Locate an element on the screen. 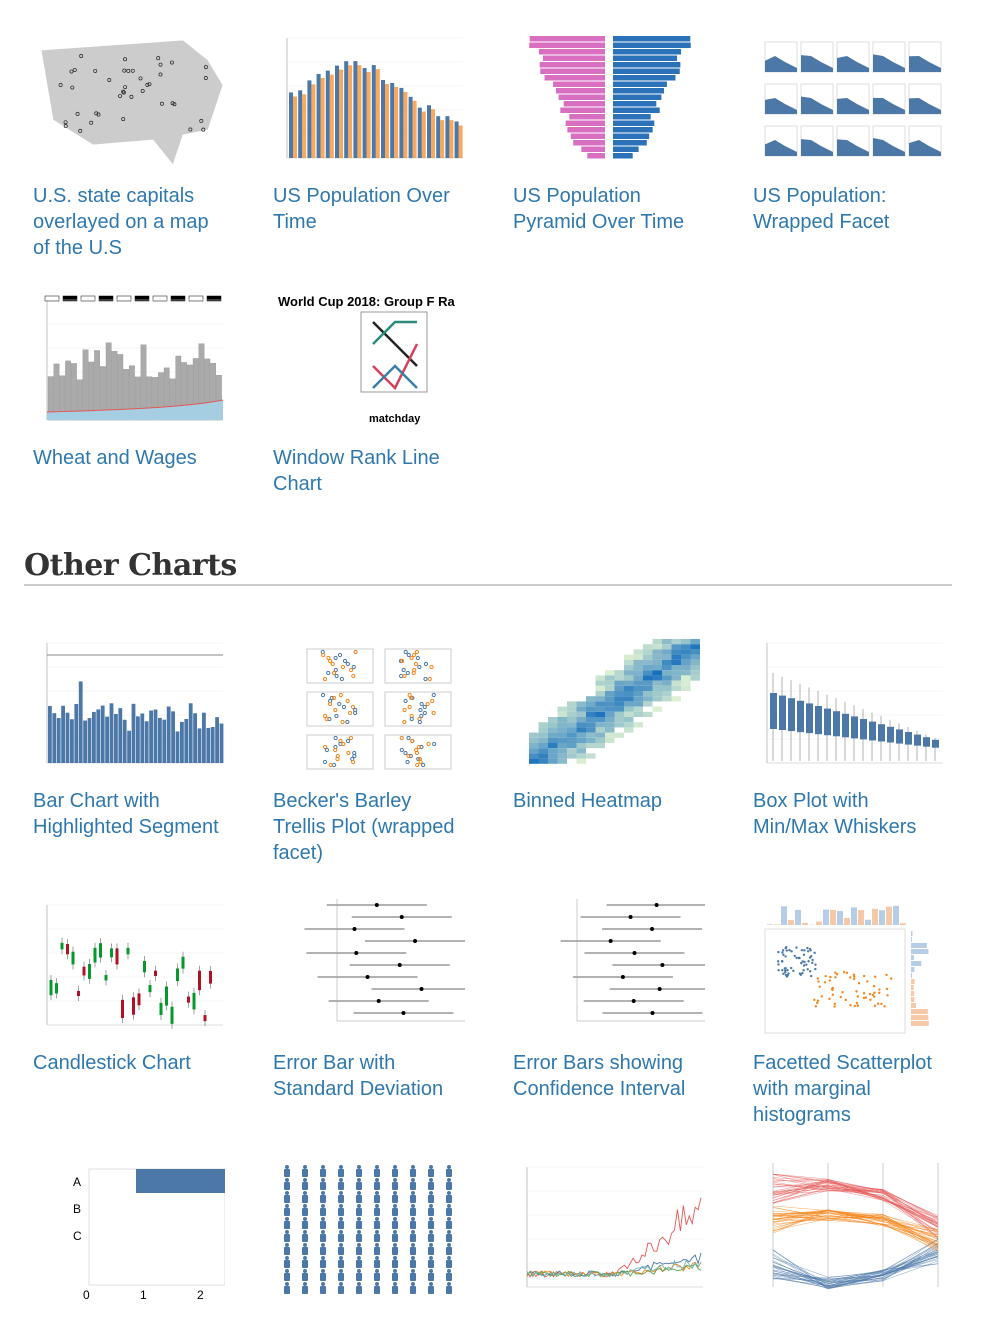  chart-title-link: Box Plot with Min/Max Whiskers is located at coordinates (849, 814).